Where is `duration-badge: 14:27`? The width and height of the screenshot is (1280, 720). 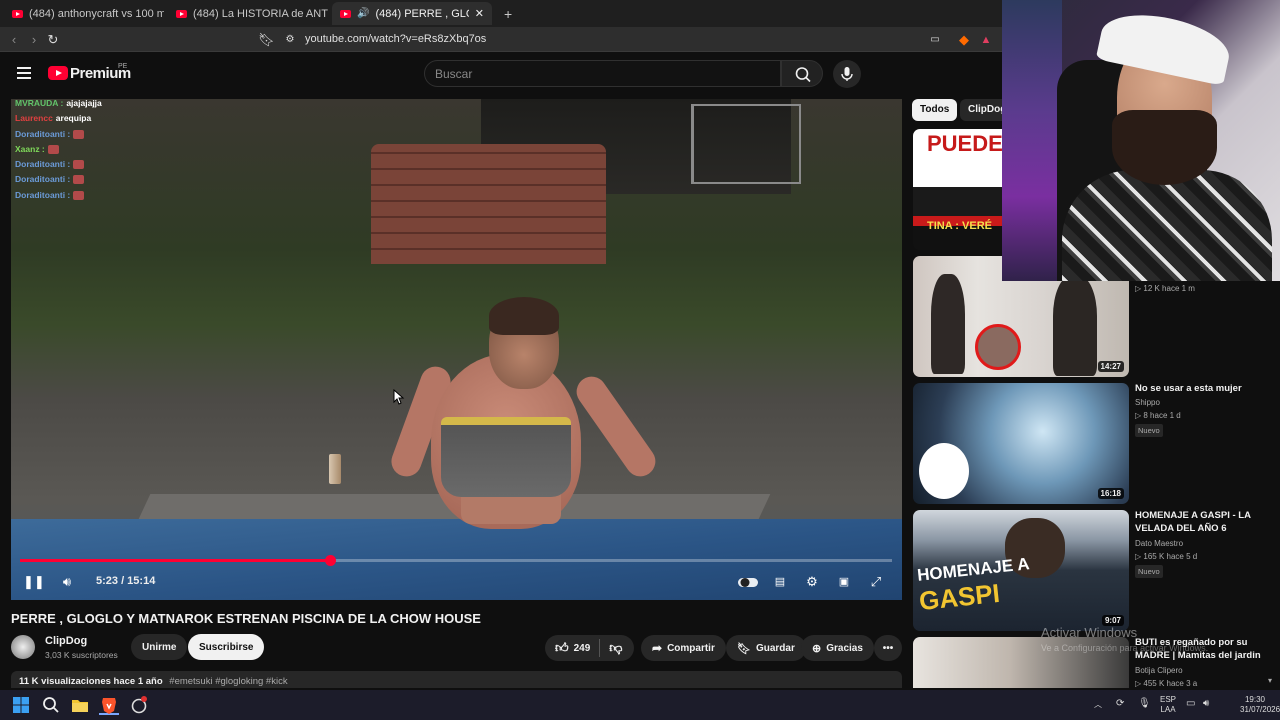 duration-badge: 14:27 is located at coordinates (1110, 366).